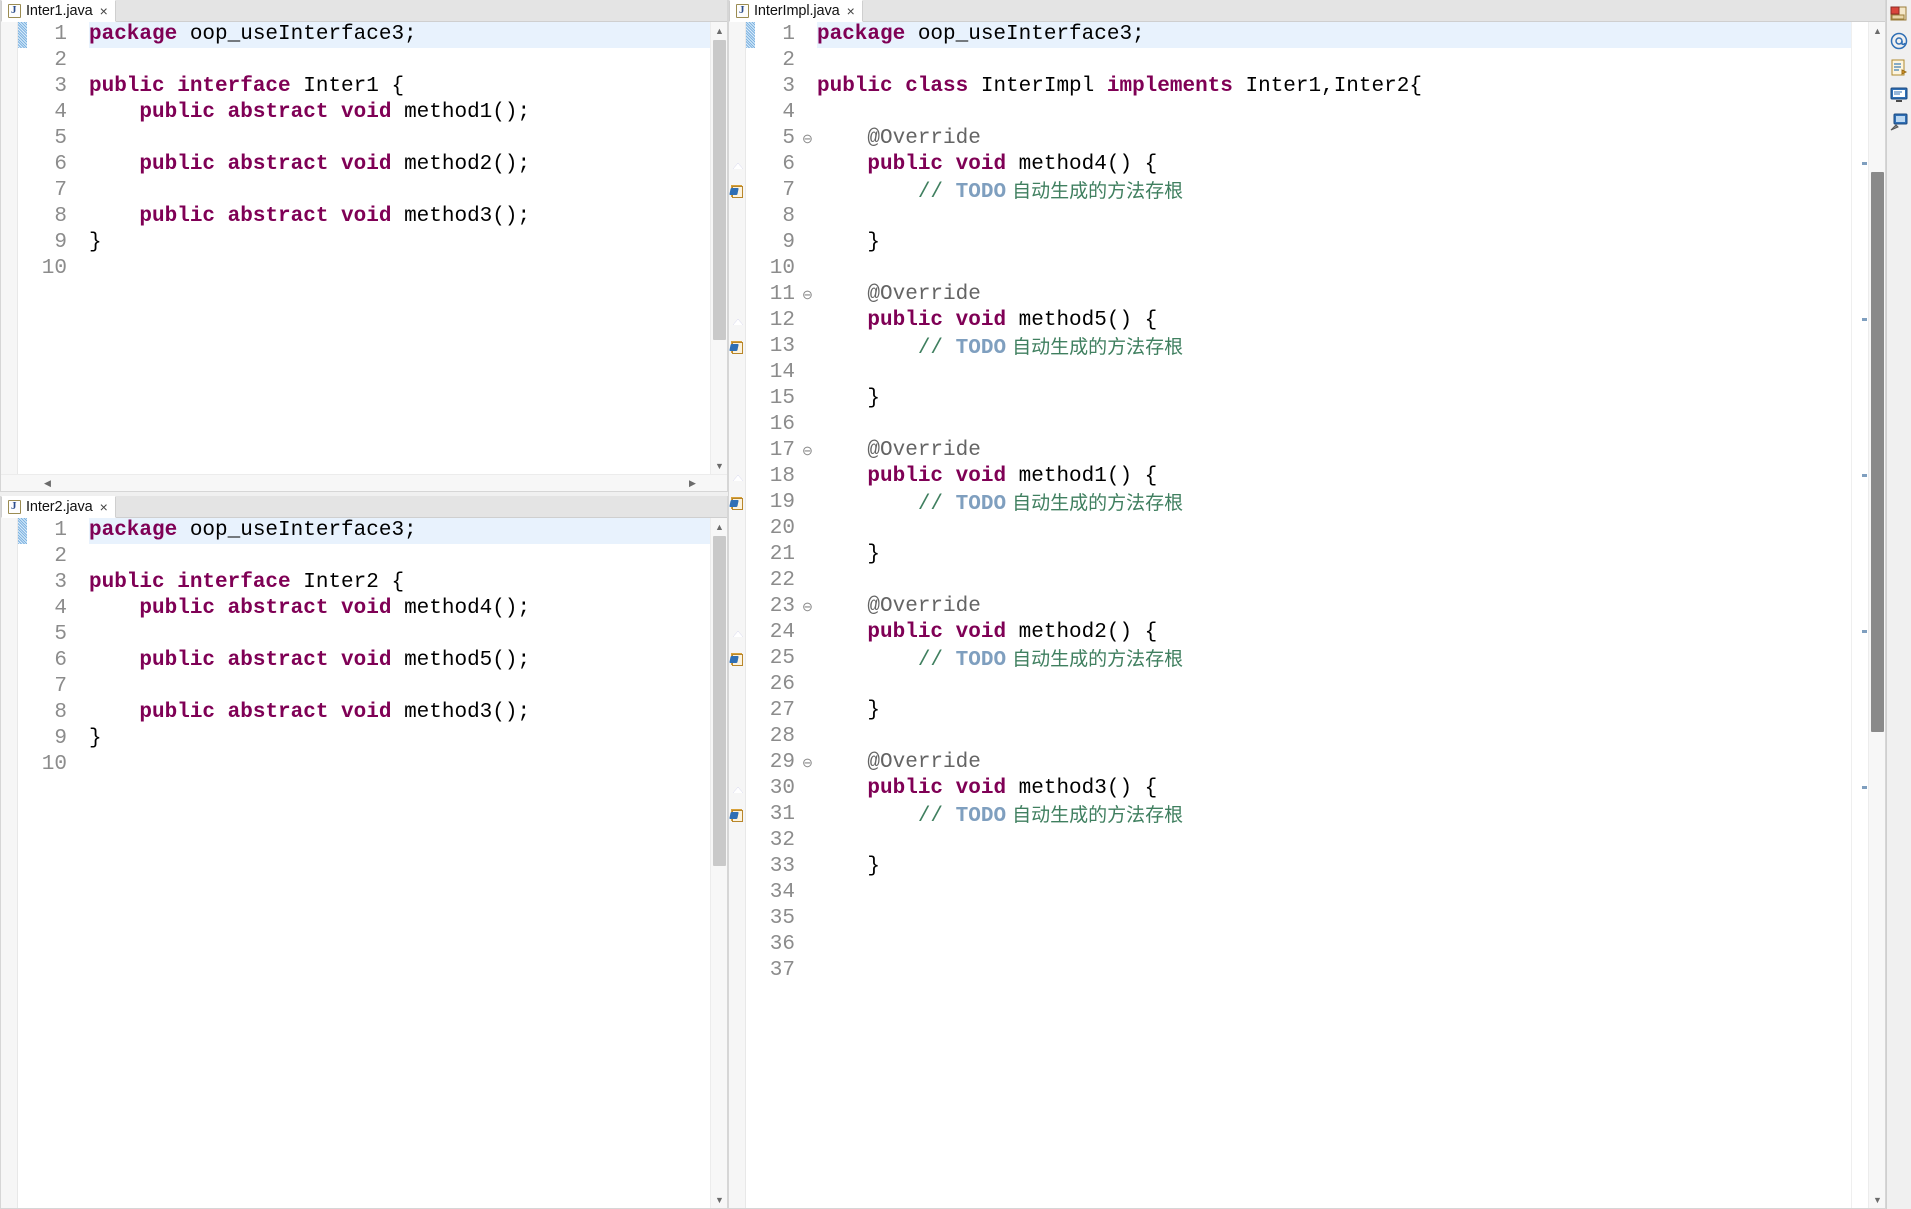 This screenshot has width=1911, height=1209. Describe the element at coordinates (80, 863) in the screenshot. I see `folding-column-inter2` at that location.